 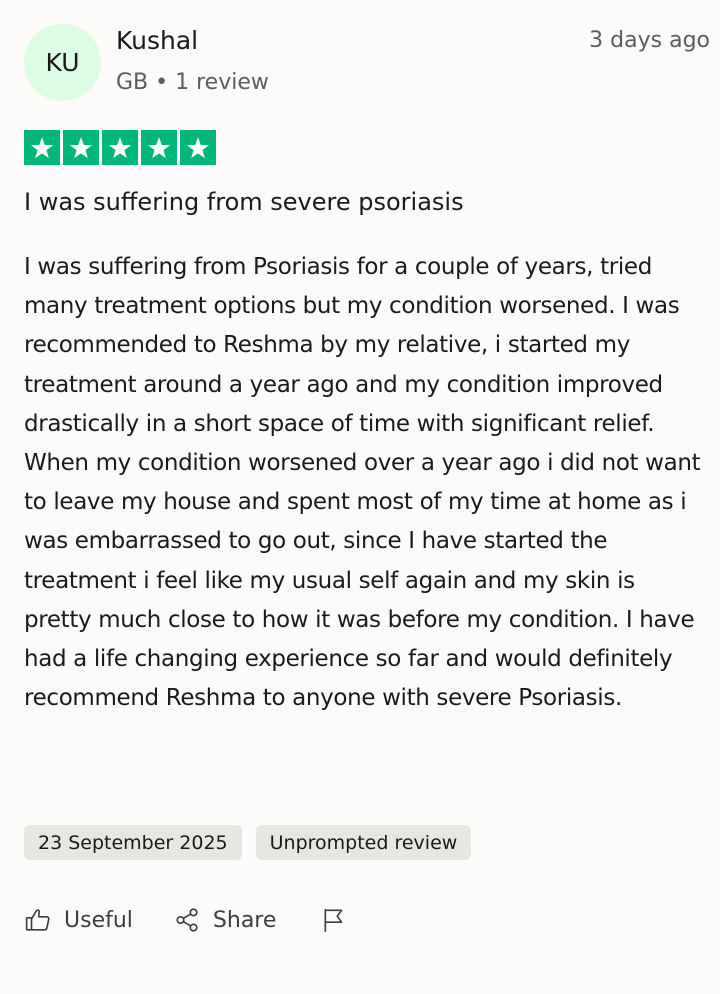 What do you see at coordinates (132, 82) in the screenshot?
I see `reviewer-country: GB` at bounding box center [132, 82].